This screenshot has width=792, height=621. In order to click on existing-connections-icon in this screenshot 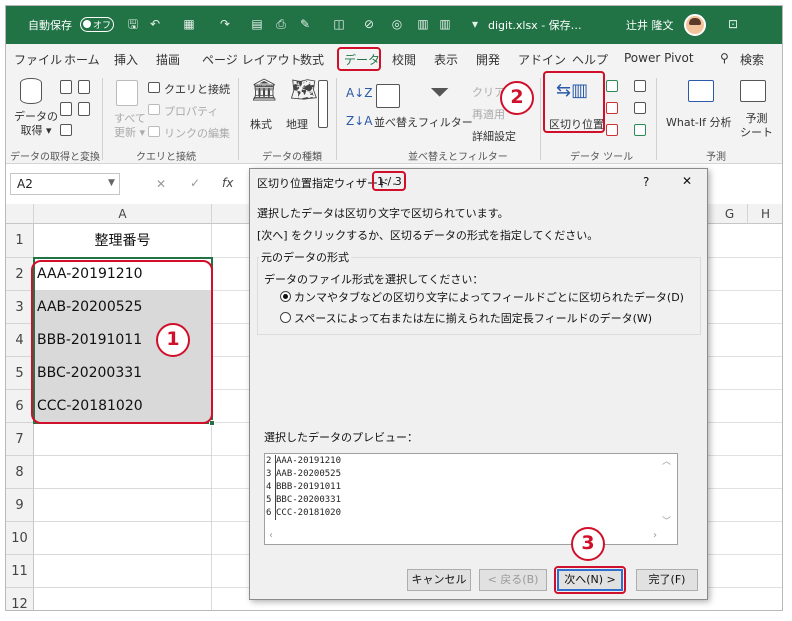, I will do `click(66, 130)`.